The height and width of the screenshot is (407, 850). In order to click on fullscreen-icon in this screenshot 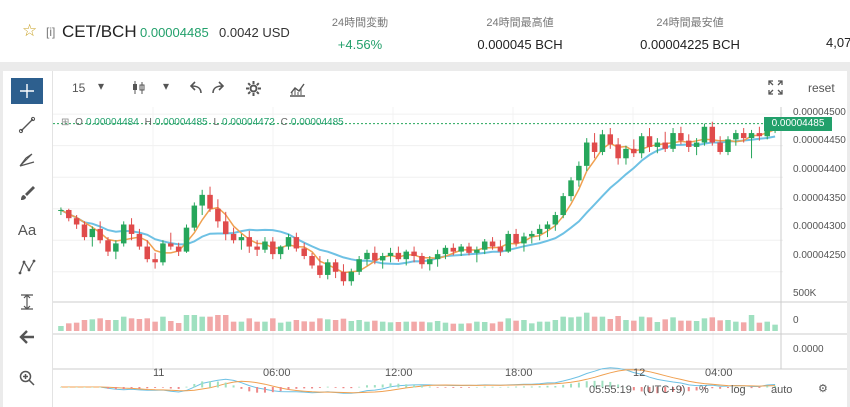, I will do `click(775, 89)`.